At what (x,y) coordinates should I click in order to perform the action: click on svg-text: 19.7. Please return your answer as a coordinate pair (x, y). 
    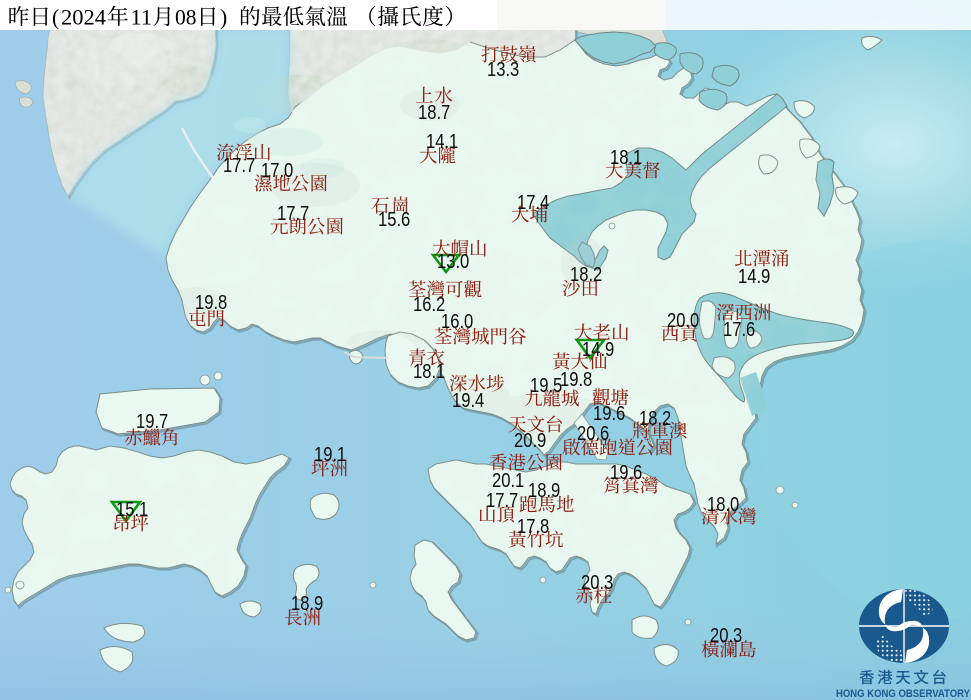
    Looking at the image, I should click on (152, 421).